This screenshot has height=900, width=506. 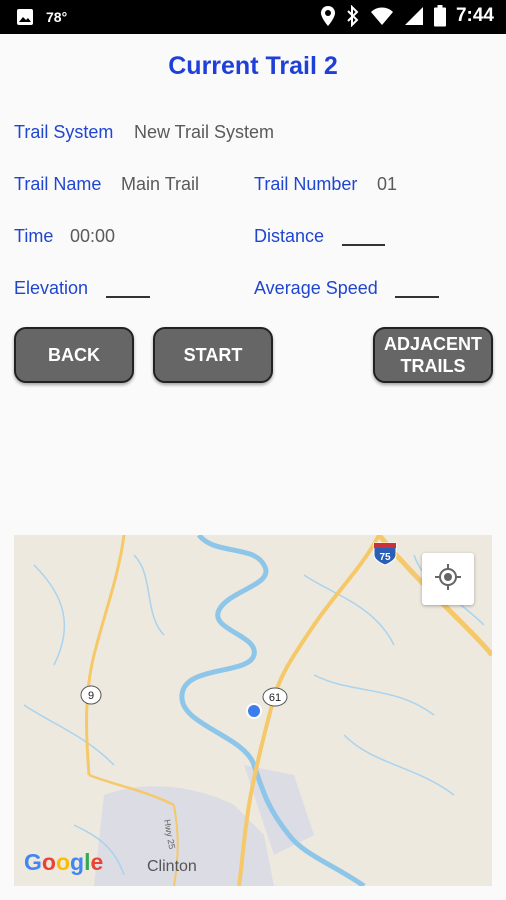 What do you see at coordinates (417, 296) in the screenshot?
I see `average-speed-value` at bounding box center [417, 296].